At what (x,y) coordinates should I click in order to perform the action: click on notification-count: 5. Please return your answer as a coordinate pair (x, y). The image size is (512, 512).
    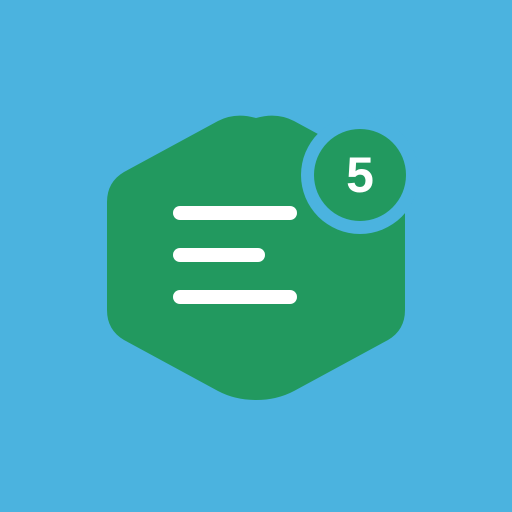
    Looking at the image, I should click on (360, 175).